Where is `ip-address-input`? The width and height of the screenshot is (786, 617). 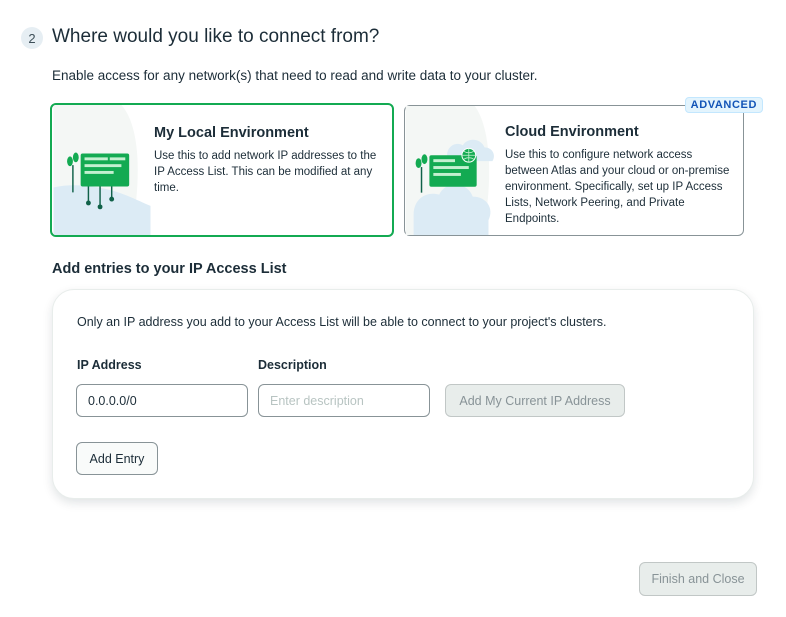
ip-address-input is located at coordinates (162, 400).